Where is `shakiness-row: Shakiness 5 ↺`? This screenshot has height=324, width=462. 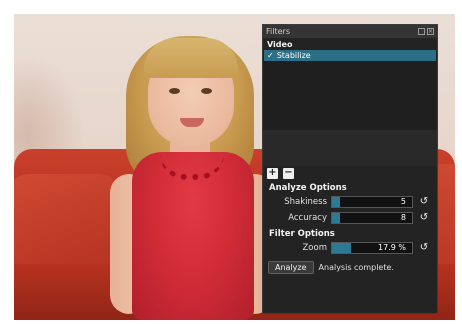
shakiness-row: Shakiness 5 ↺ is located at coordinates (350, 202).